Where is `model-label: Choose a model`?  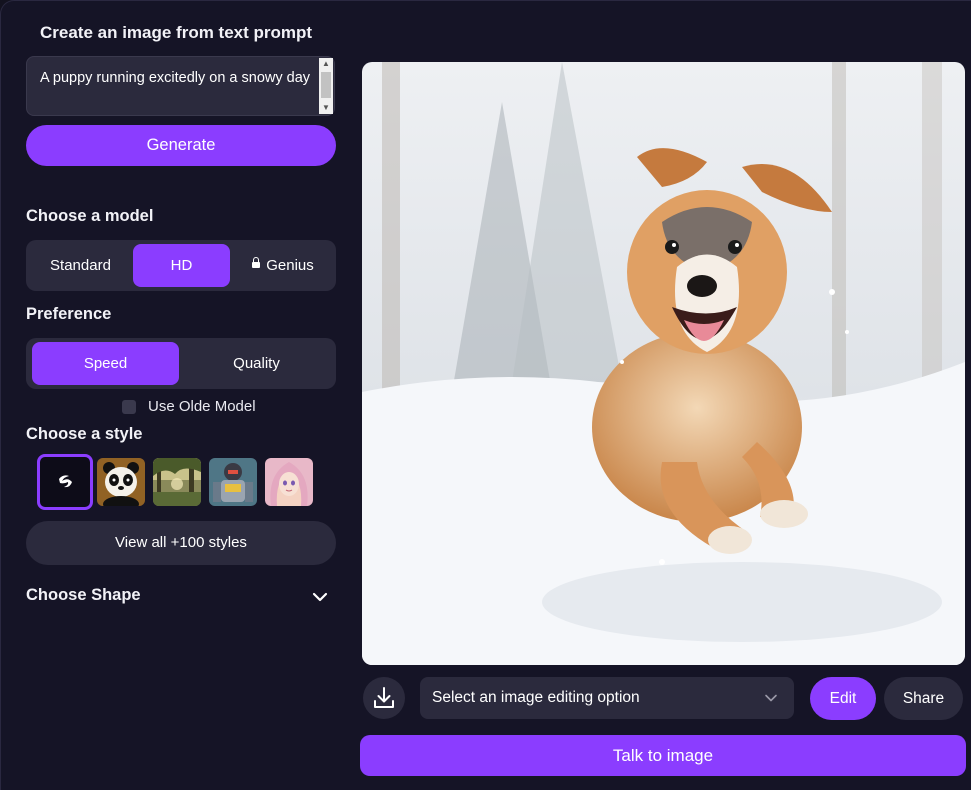 model-label: Choose a model is located at coordinates (90, 216).